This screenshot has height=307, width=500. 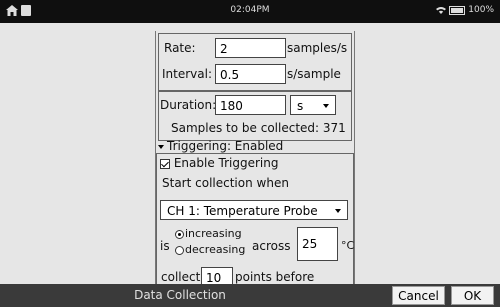 I want to click on increasing-label: increasing, so click(x=213, y=233).